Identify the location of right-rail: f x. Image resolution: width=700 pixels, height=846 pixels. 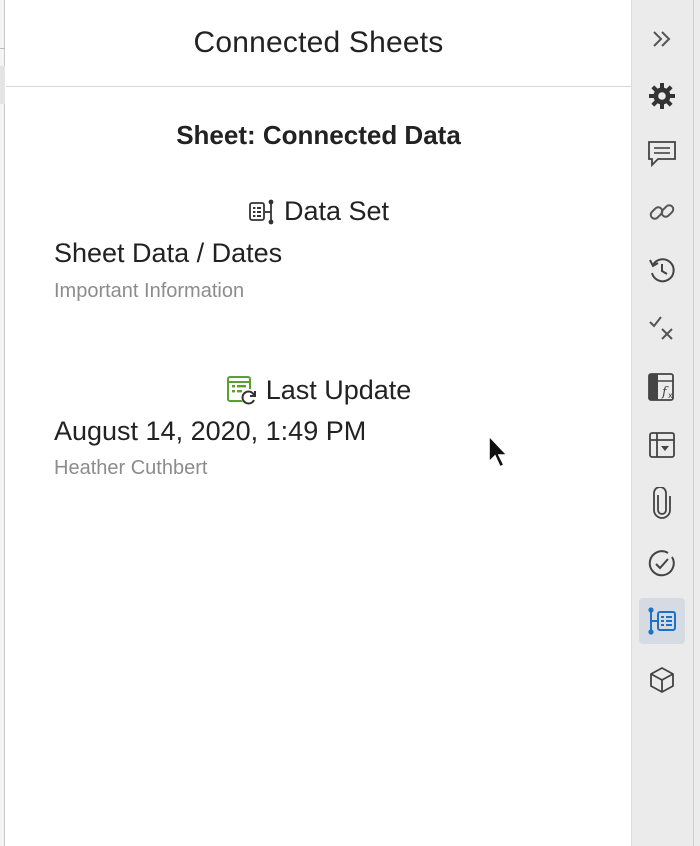
(665, 423).